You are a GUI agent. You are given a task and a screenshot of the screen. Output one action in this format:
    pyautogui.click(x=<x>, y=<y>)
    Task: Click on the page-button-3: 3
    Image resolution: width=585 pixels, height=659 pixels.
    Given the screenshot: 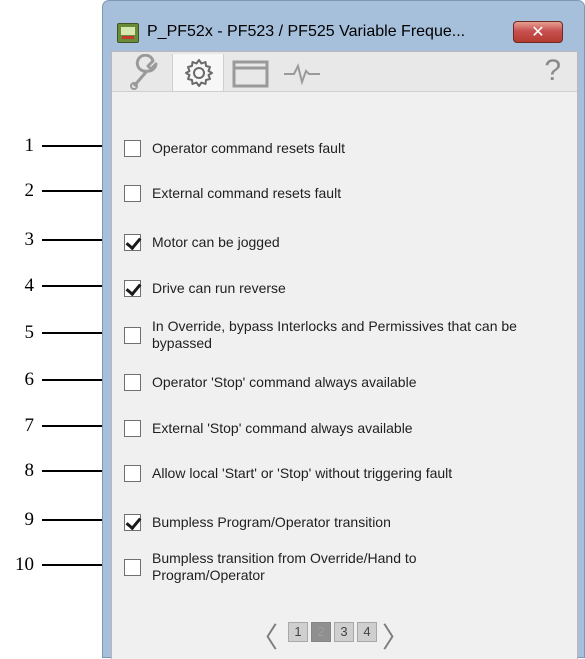 What is the action you would take?
    pyautogui.click(x=344, y=632)
    